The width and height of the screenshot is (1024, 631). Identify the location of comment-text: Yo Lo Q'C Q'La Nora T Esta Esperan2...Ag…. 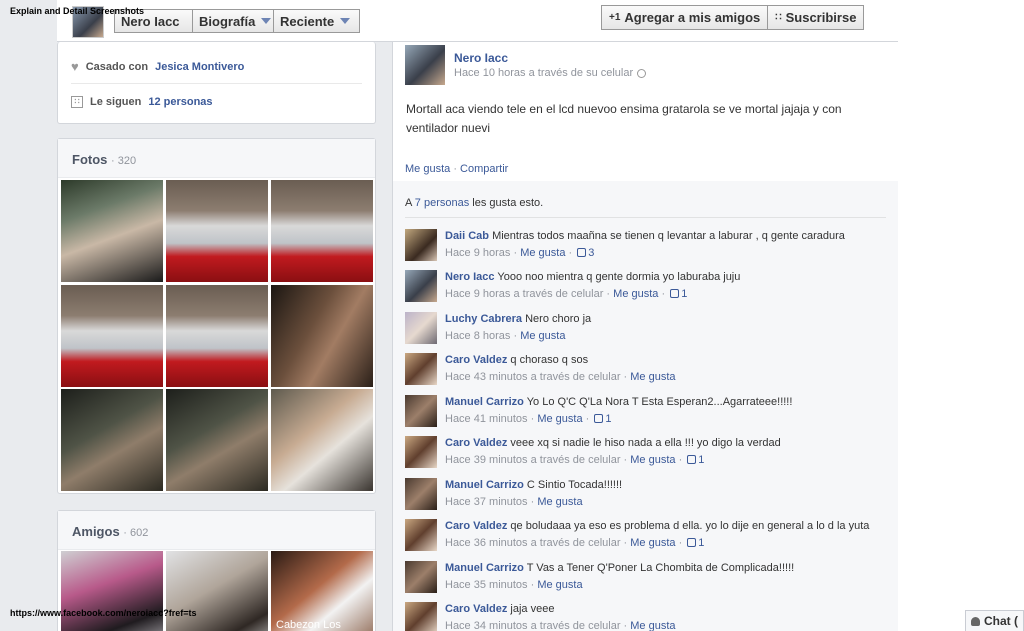
(659, 402).